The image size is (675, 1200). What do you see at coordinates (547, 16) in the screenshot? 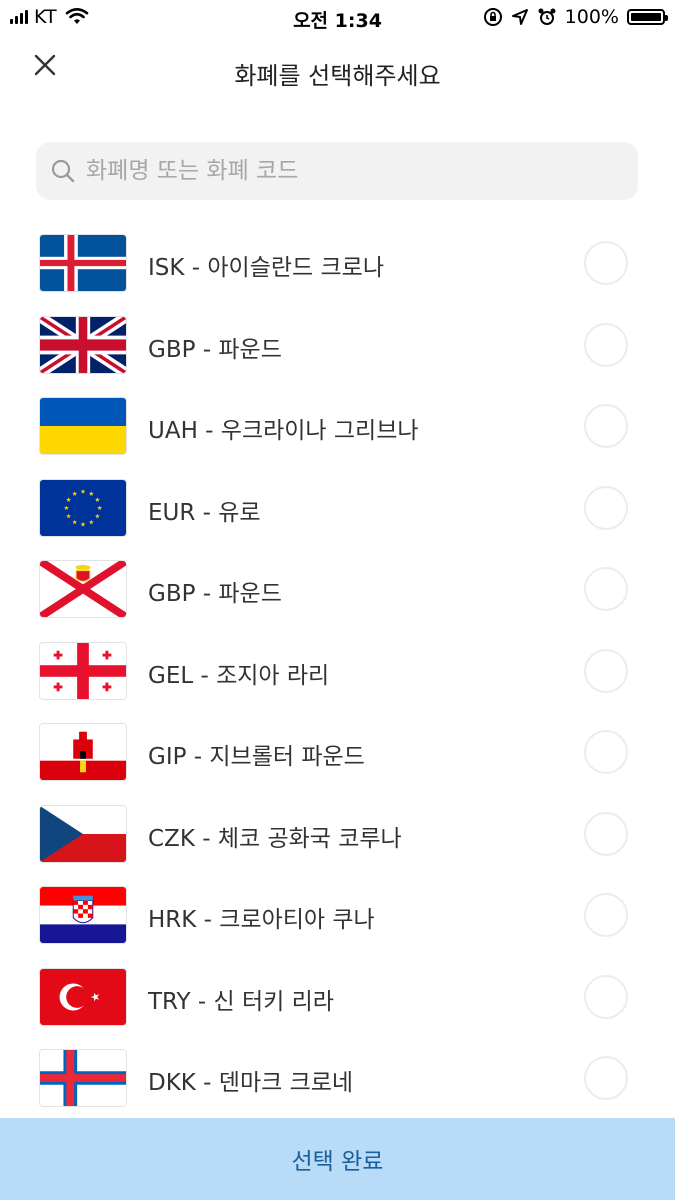
I see `alarm-icon` at bounding box center [547, 16].